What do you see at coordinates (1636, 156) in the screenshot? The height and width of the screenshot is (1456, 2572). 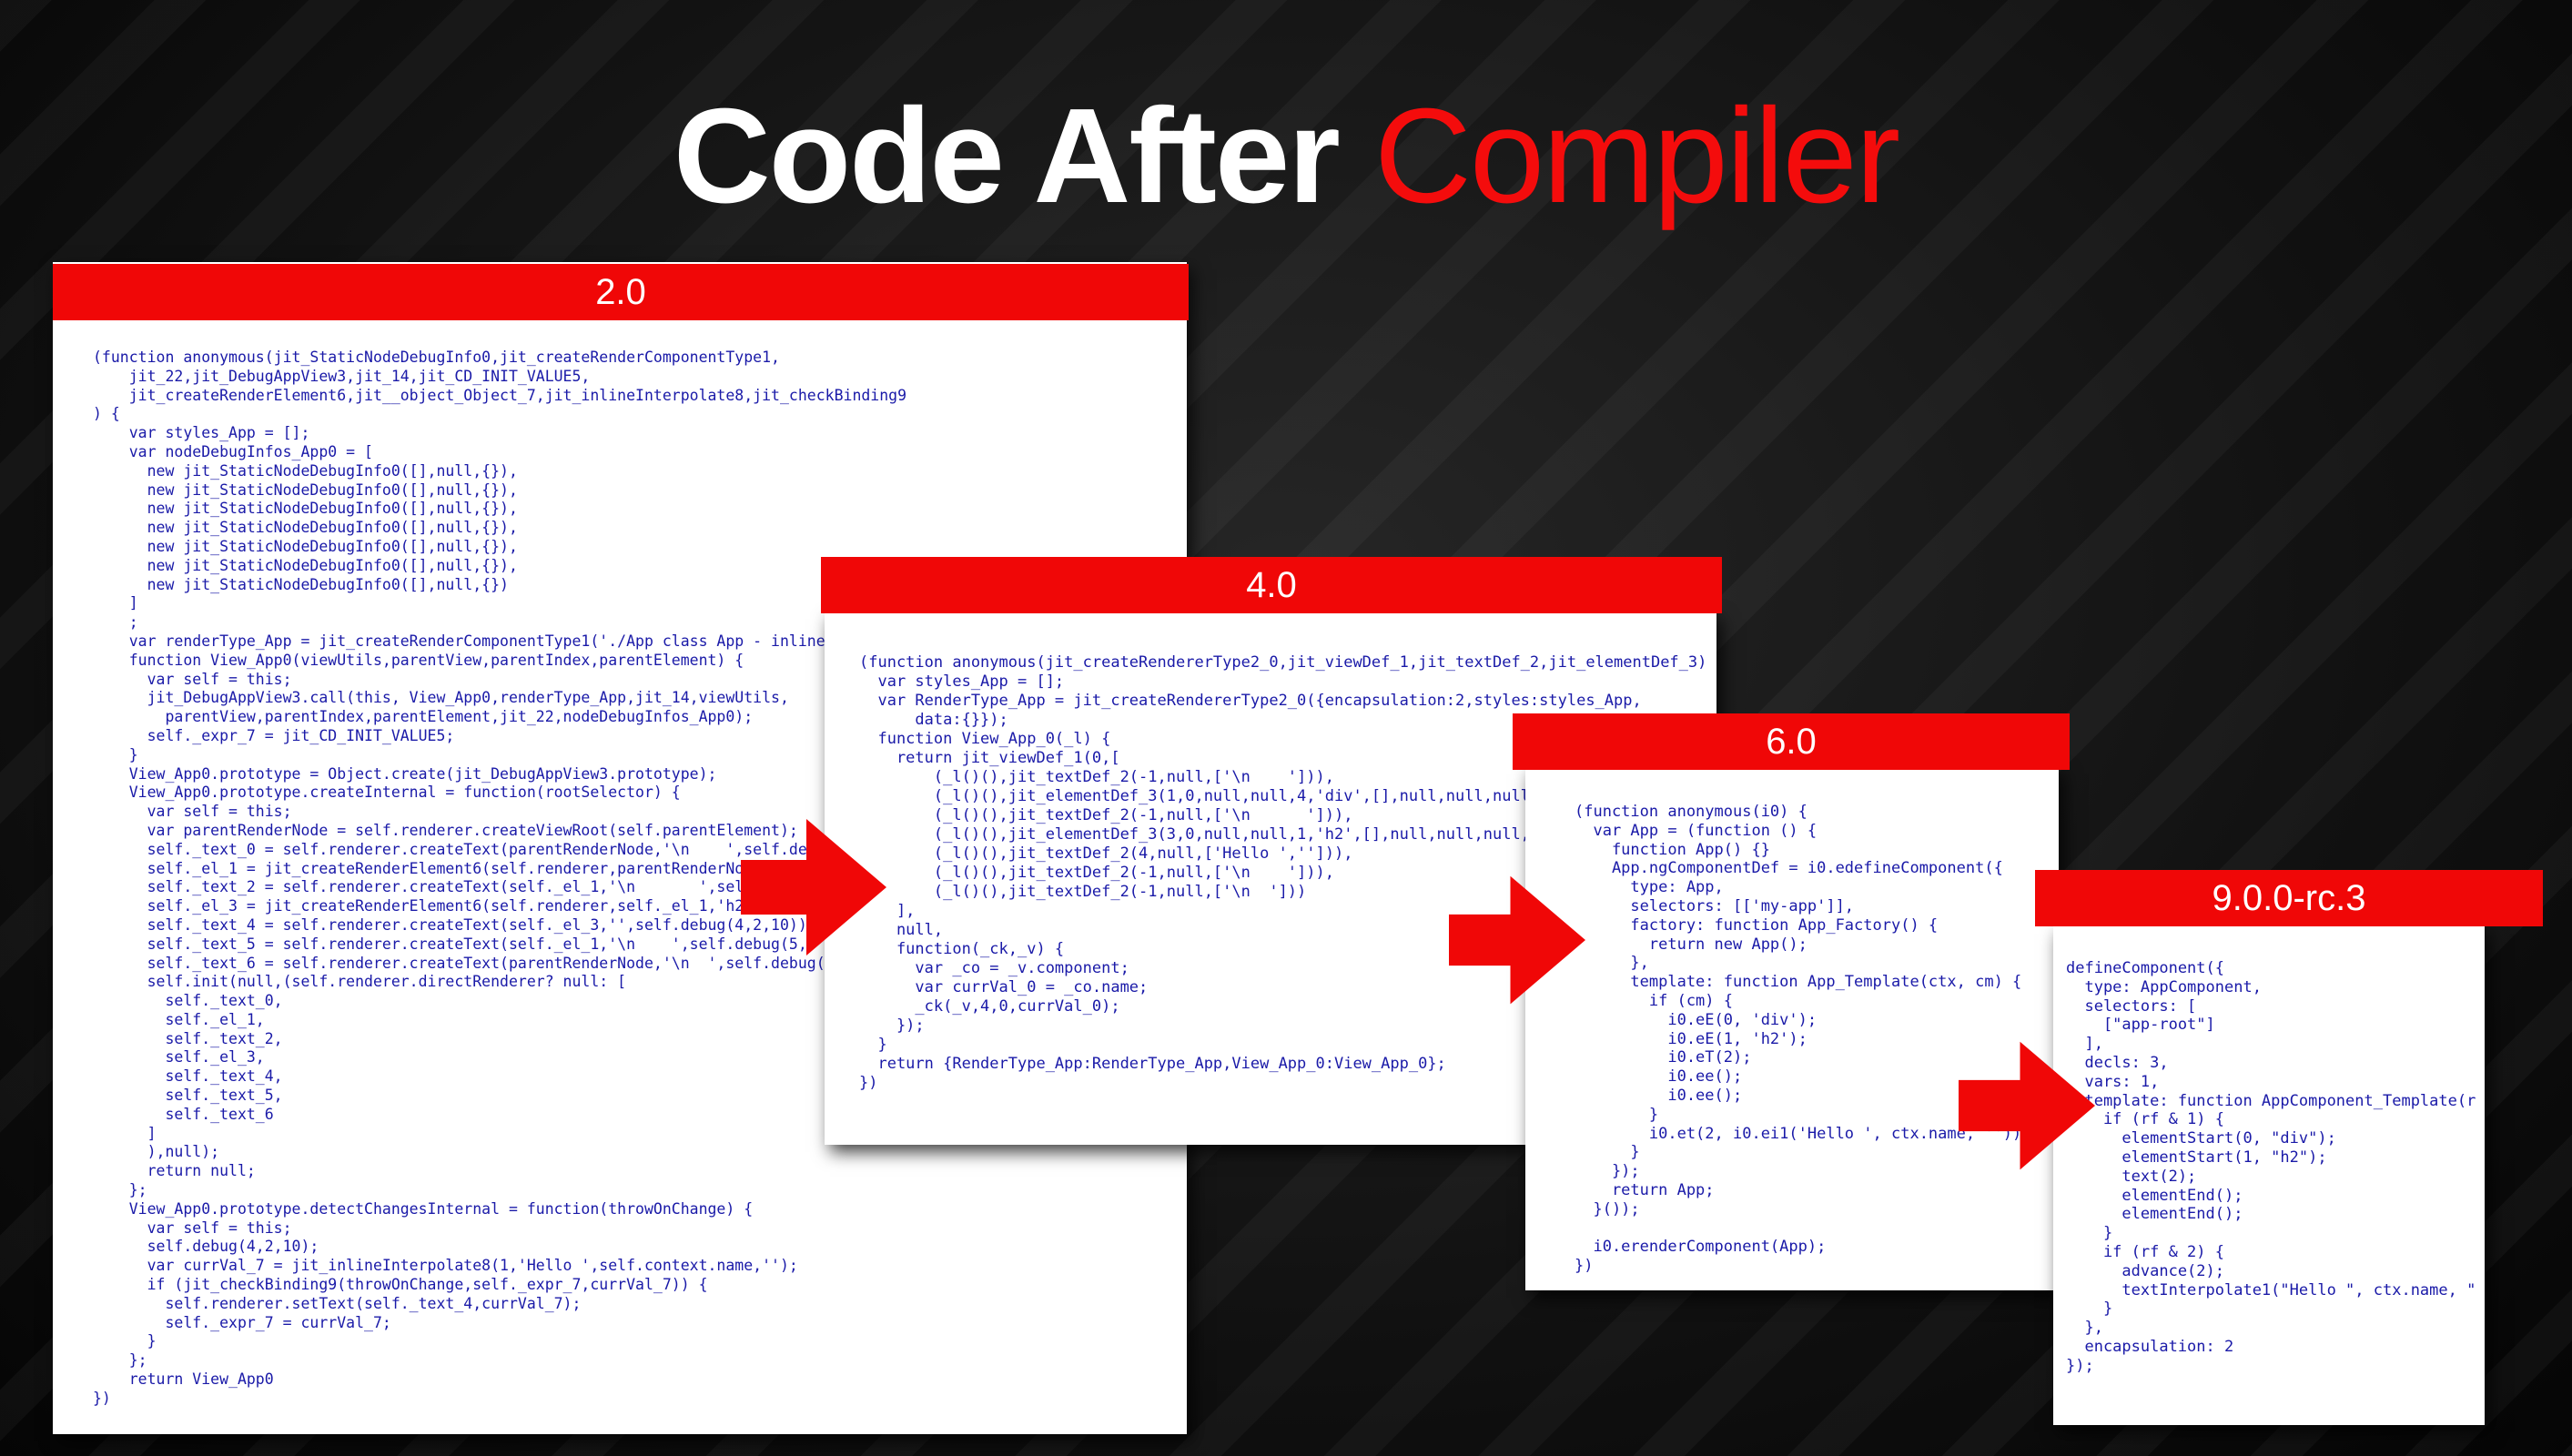 I see `title-accent: Compiler` at bounding box center [1636, 156].